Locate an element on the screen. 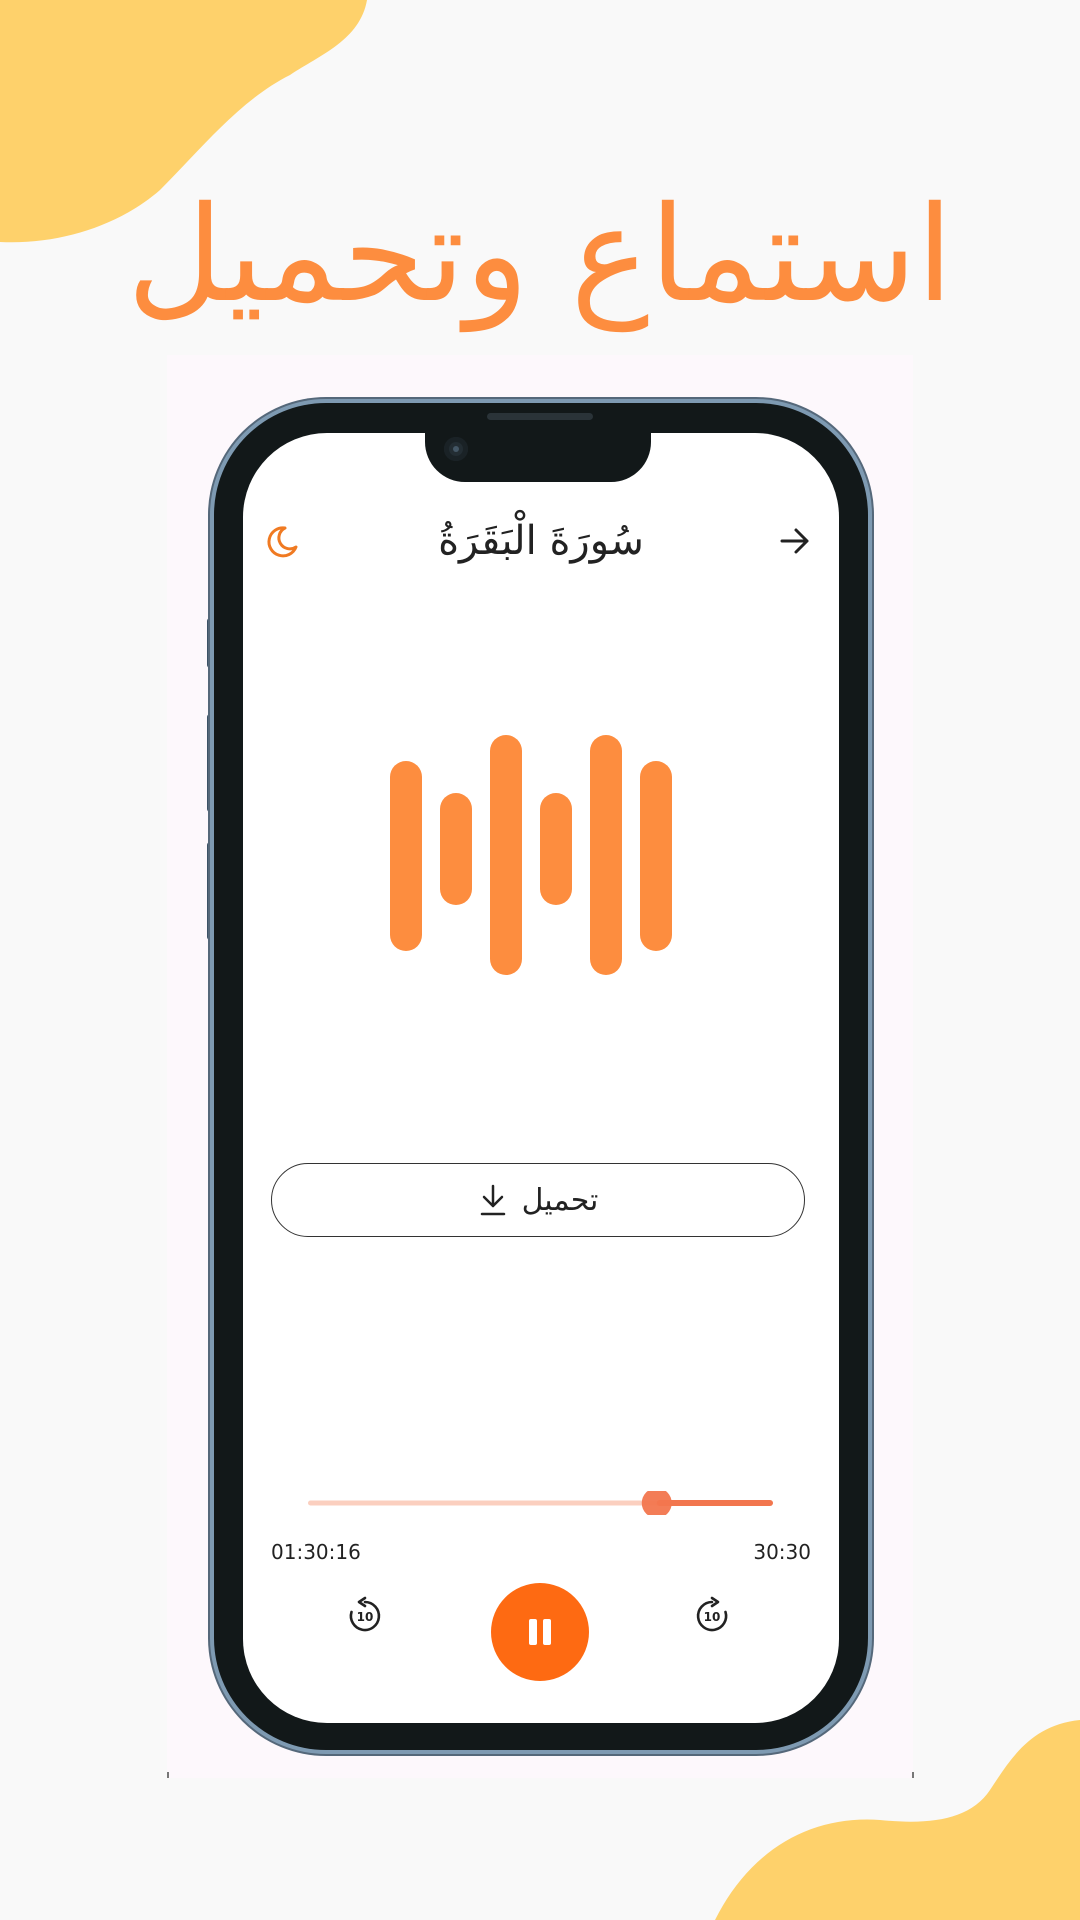 The width and height of the screenshot is (1080, 1920). download-icon is located at coordinates (492, 1200).